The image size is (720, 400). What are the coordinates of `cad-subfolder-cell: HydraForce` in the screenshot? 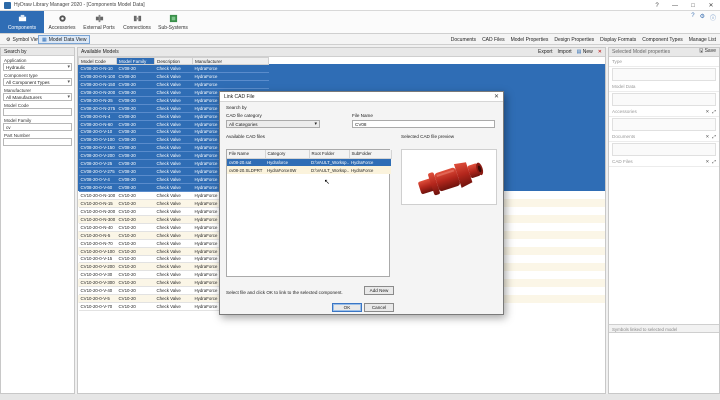 It's located at (370, 170).